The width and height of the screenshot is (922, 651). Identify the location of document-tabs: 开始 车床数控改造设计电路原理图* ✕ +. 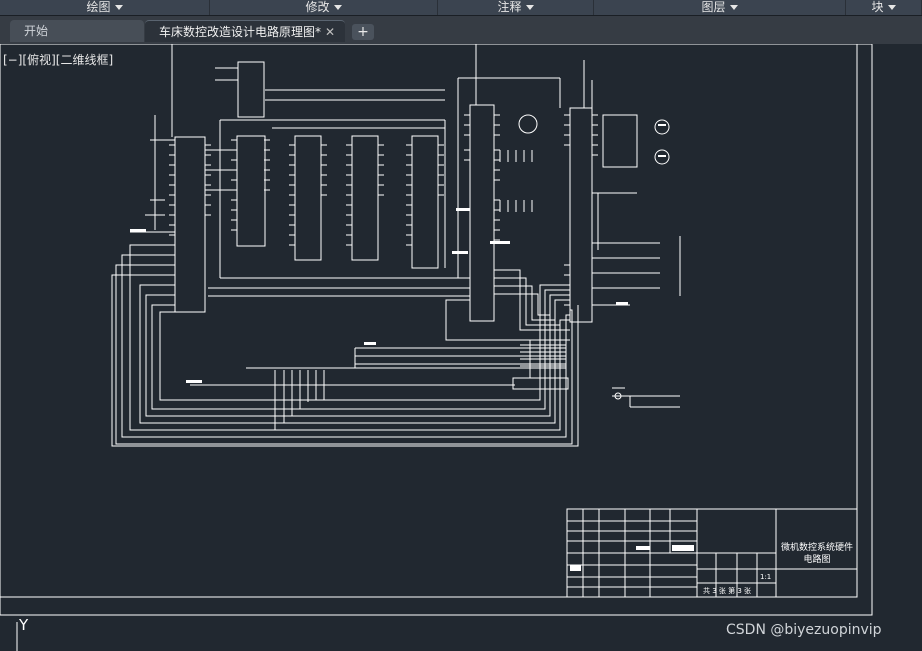
(461, 30).